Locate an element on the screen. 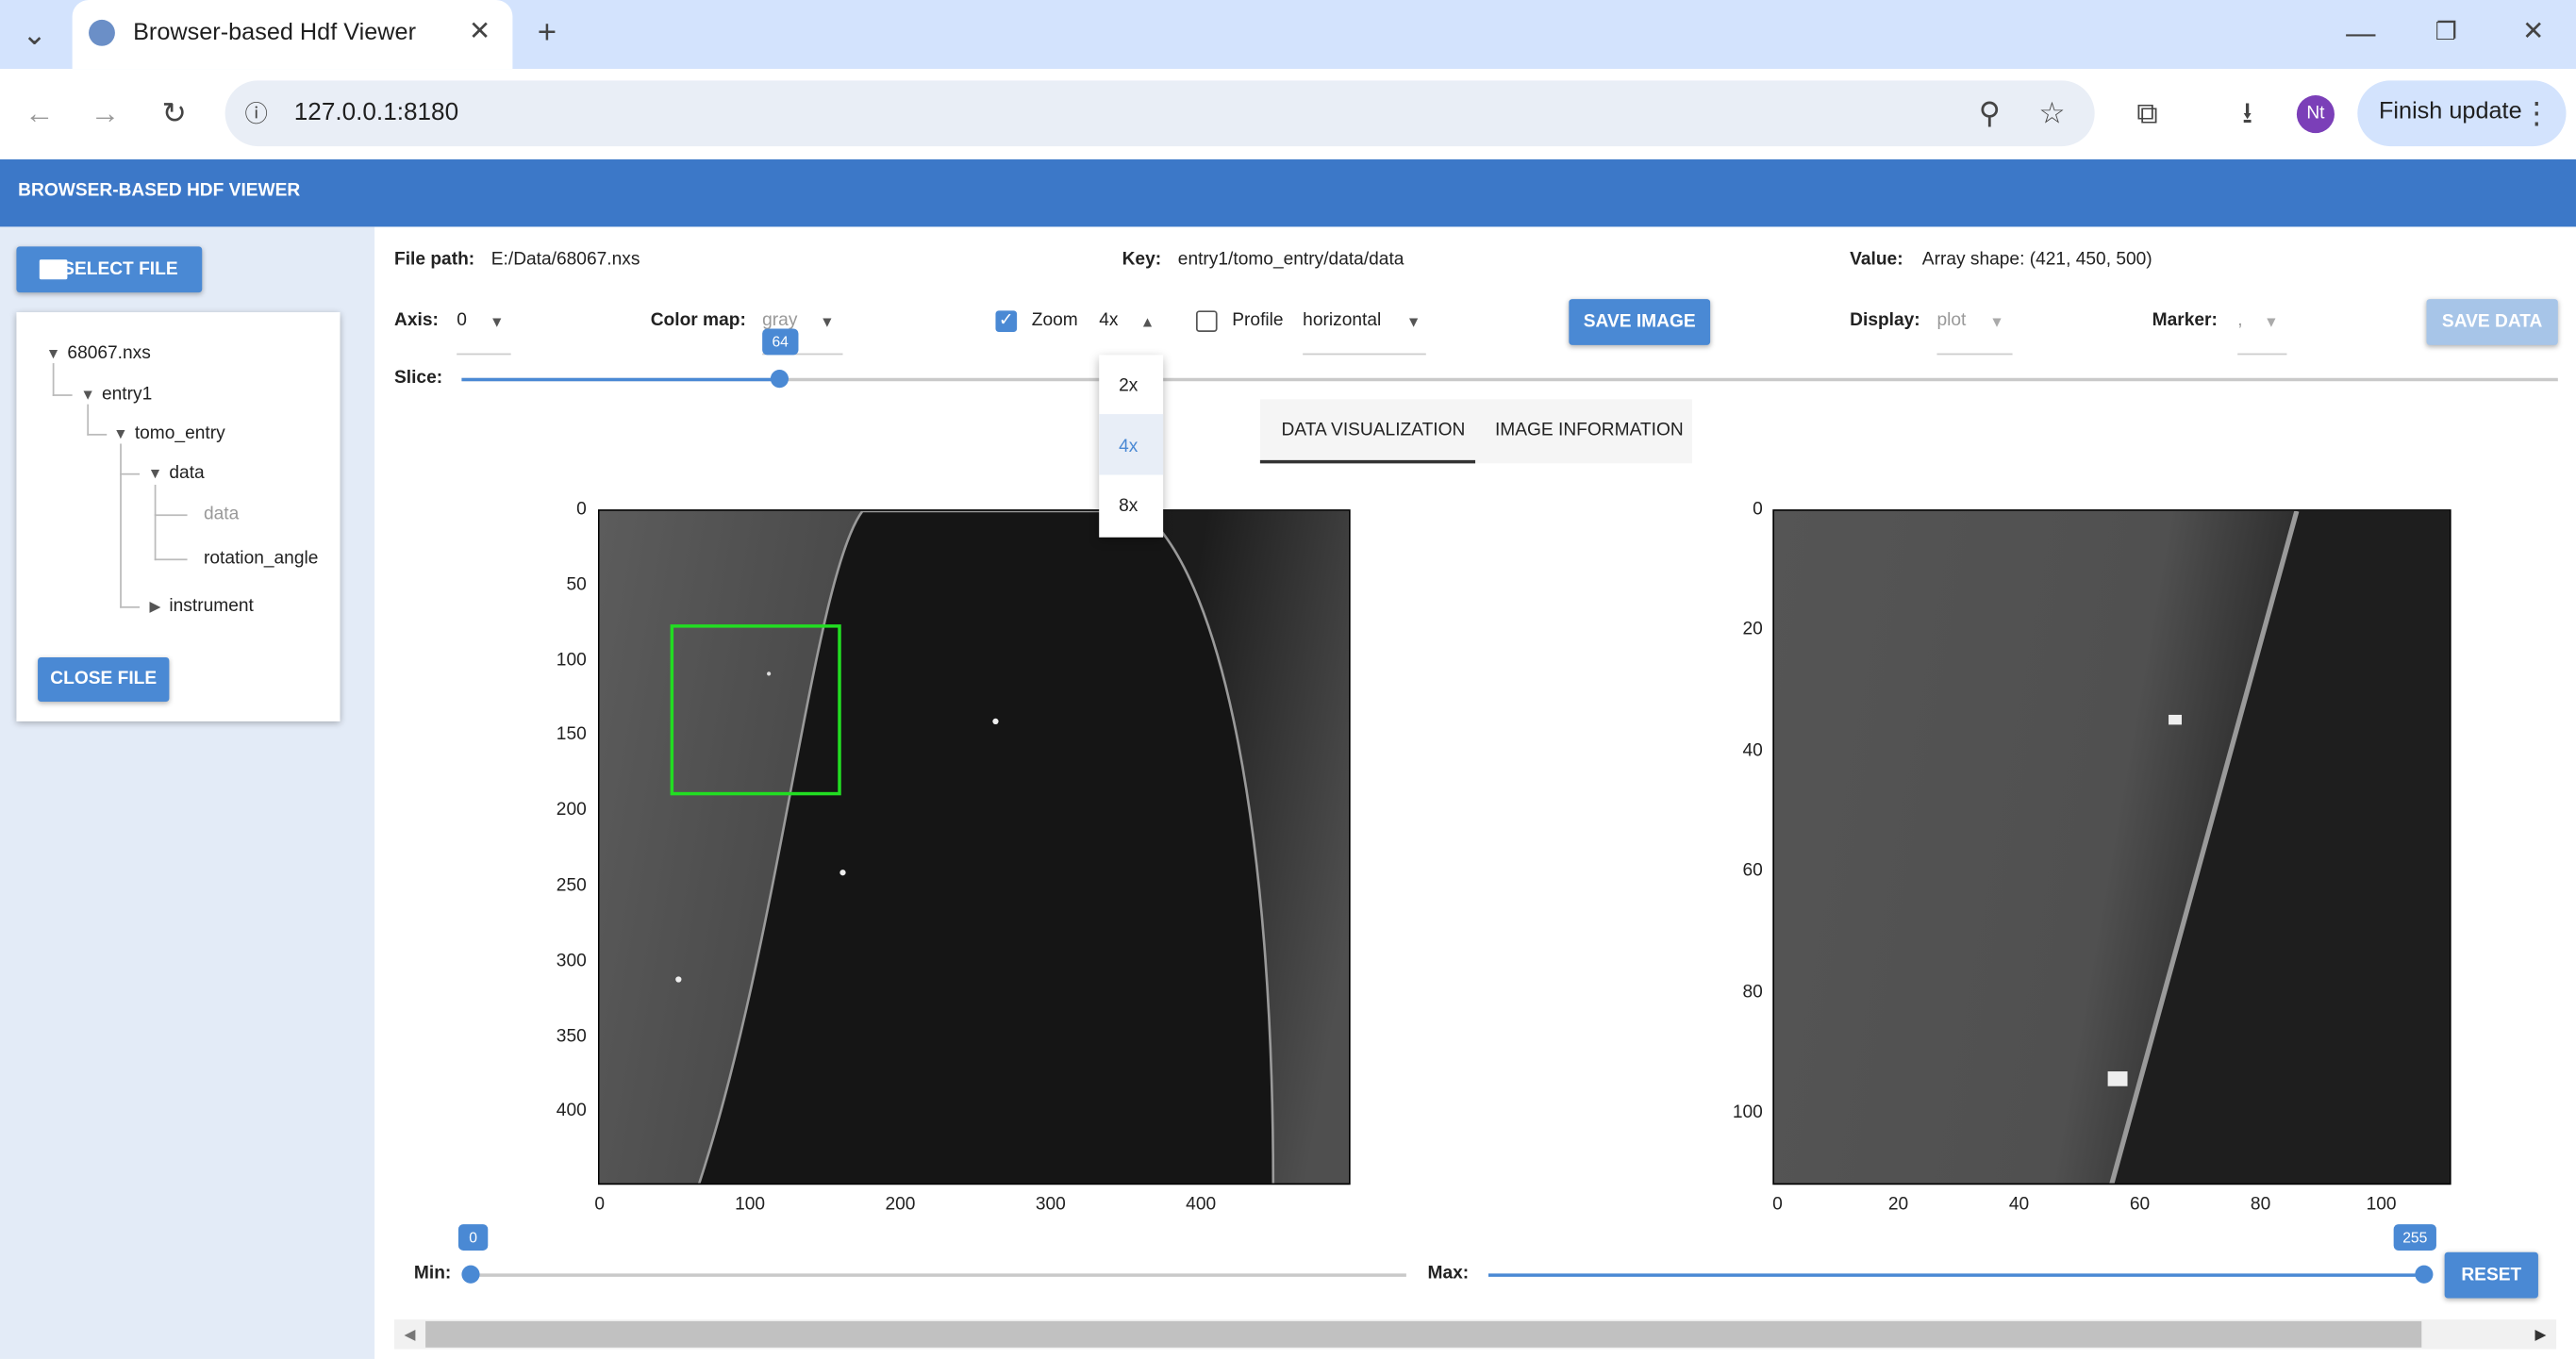 This screenshot has height=1359, width=2576. zoom-edge-shape-icon is located at coordinates (2279, 847).